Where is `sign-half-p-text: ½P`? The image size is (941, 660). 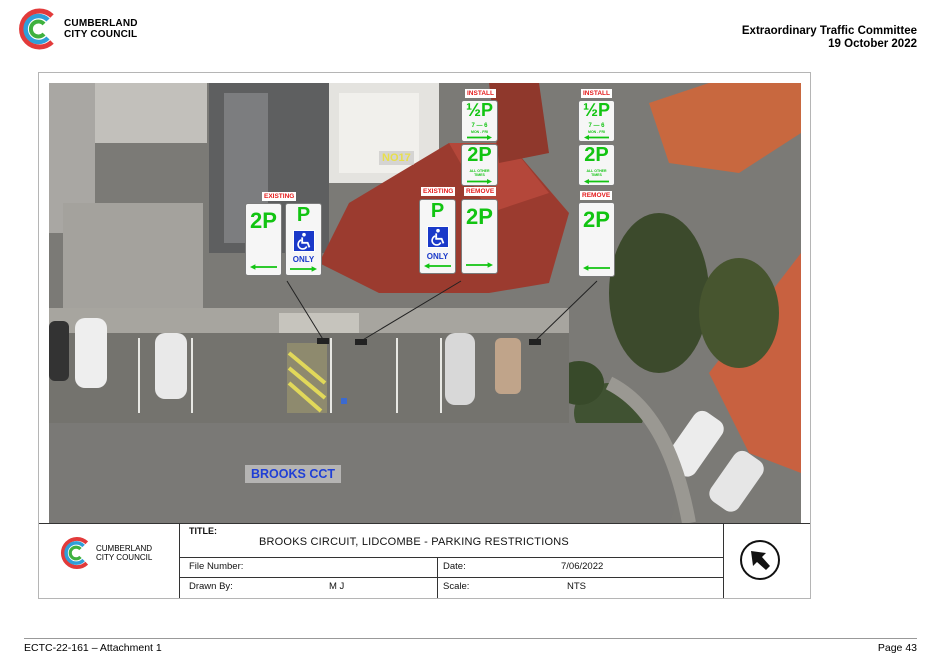 sign-half-p-text: ½P is located at coordinates (479, 110).